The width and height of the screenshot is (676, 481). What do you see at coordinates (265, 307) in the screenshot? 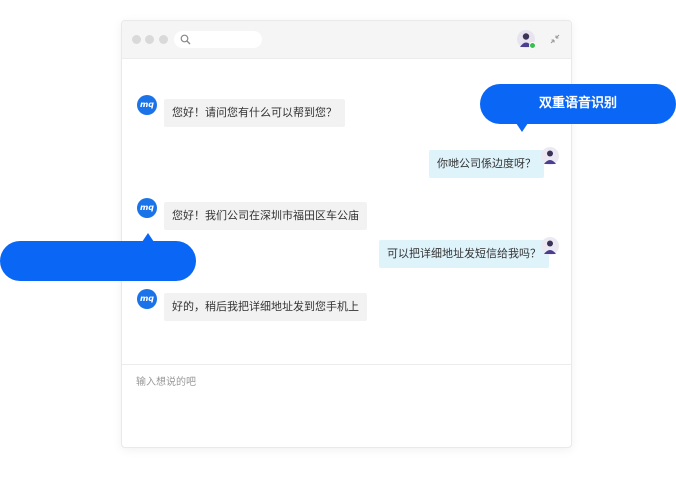
I see `bot-message: 好的，稍后我把详细地址发到您手机上` at bounding box center [265, 307].